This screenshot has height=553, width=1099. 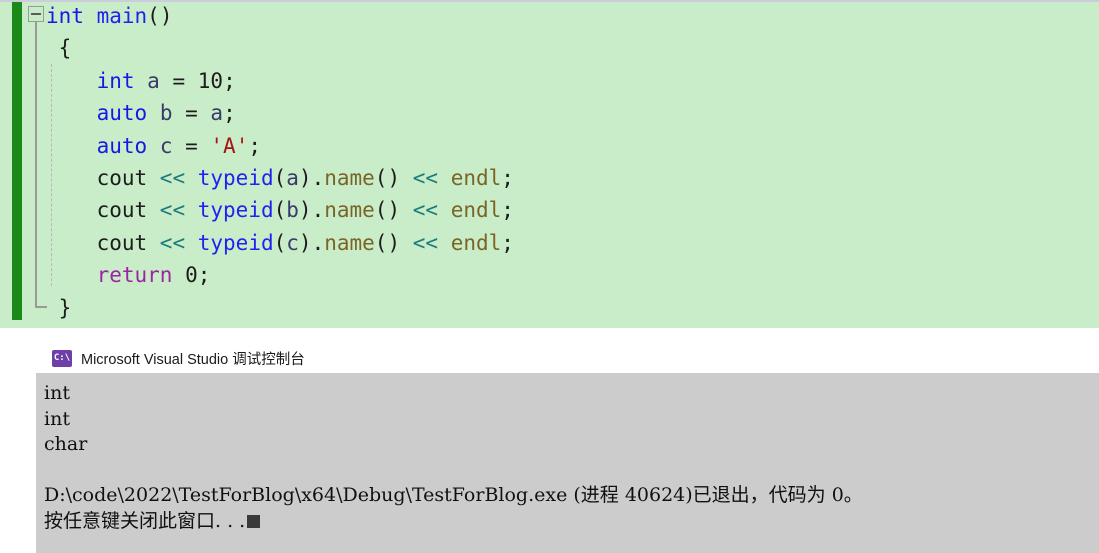 What do you see at coordinates (229, 145) in the screenshot?
I see `code-token: 'A'` at bounding box center [229, 145].